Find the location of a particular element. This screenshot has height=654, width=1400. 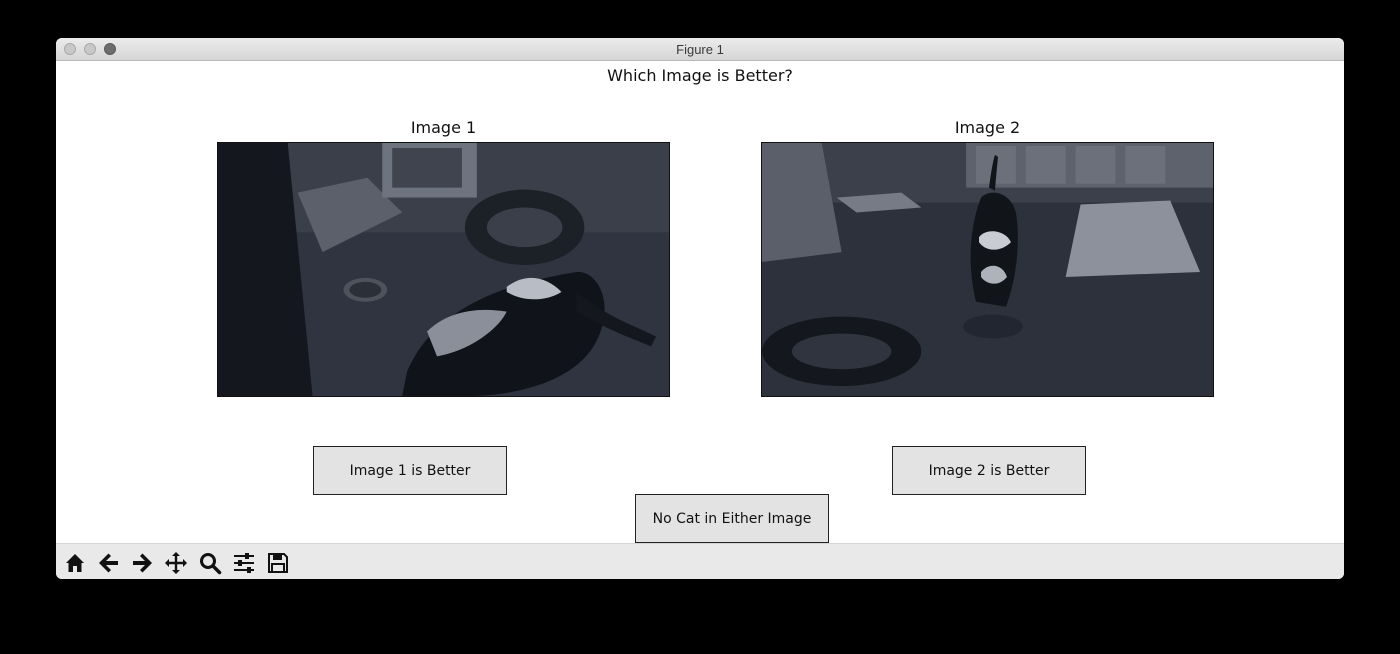

zoom-button is located at coordinates (210, 563).